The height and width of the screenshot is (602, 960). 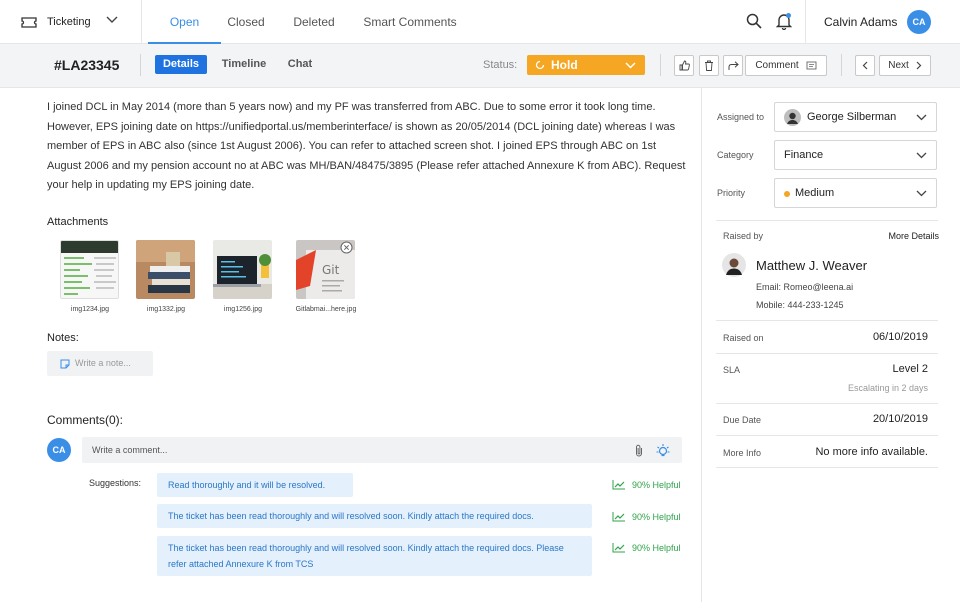 What do you see at coordinates (29, 22) in the screenshot?
I see `ticket-icon` at bounding box center [29, 22].